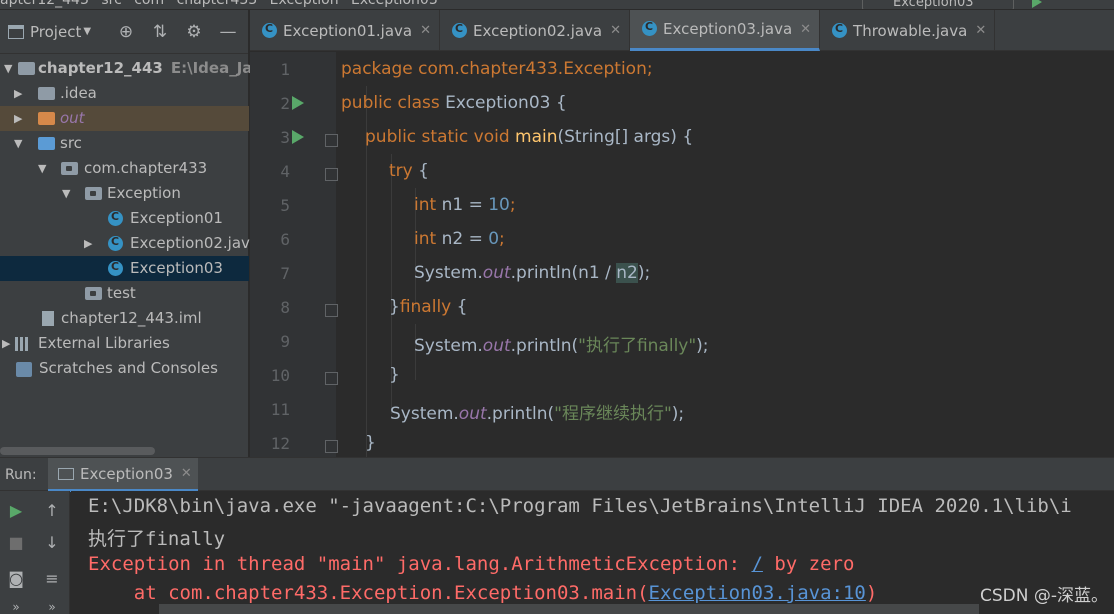 This screenshot has width=1114, height=614. Describe the element at coordinates (627, 273) in the screenshot. I see `highlighted-variable: n2` at that location.